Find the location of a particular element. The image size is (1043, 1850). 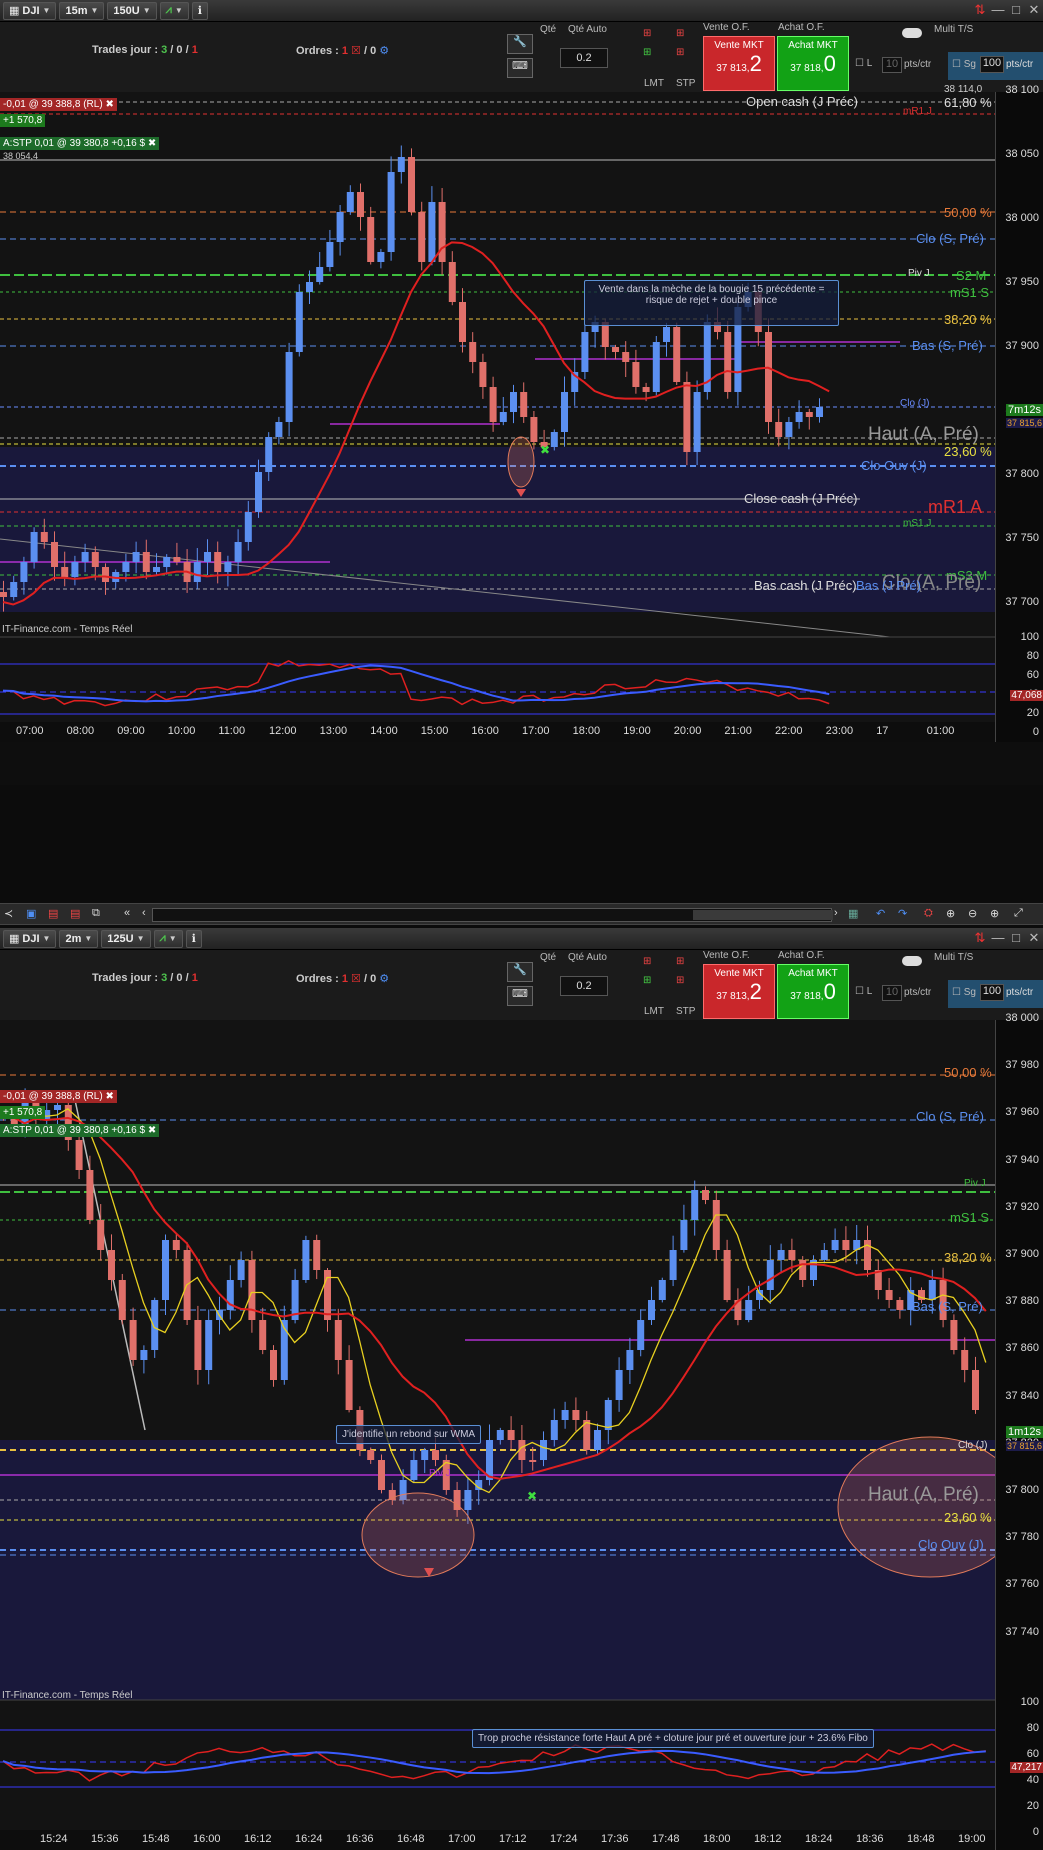

share-icon: ≺ is located at coordinates (8, 913).